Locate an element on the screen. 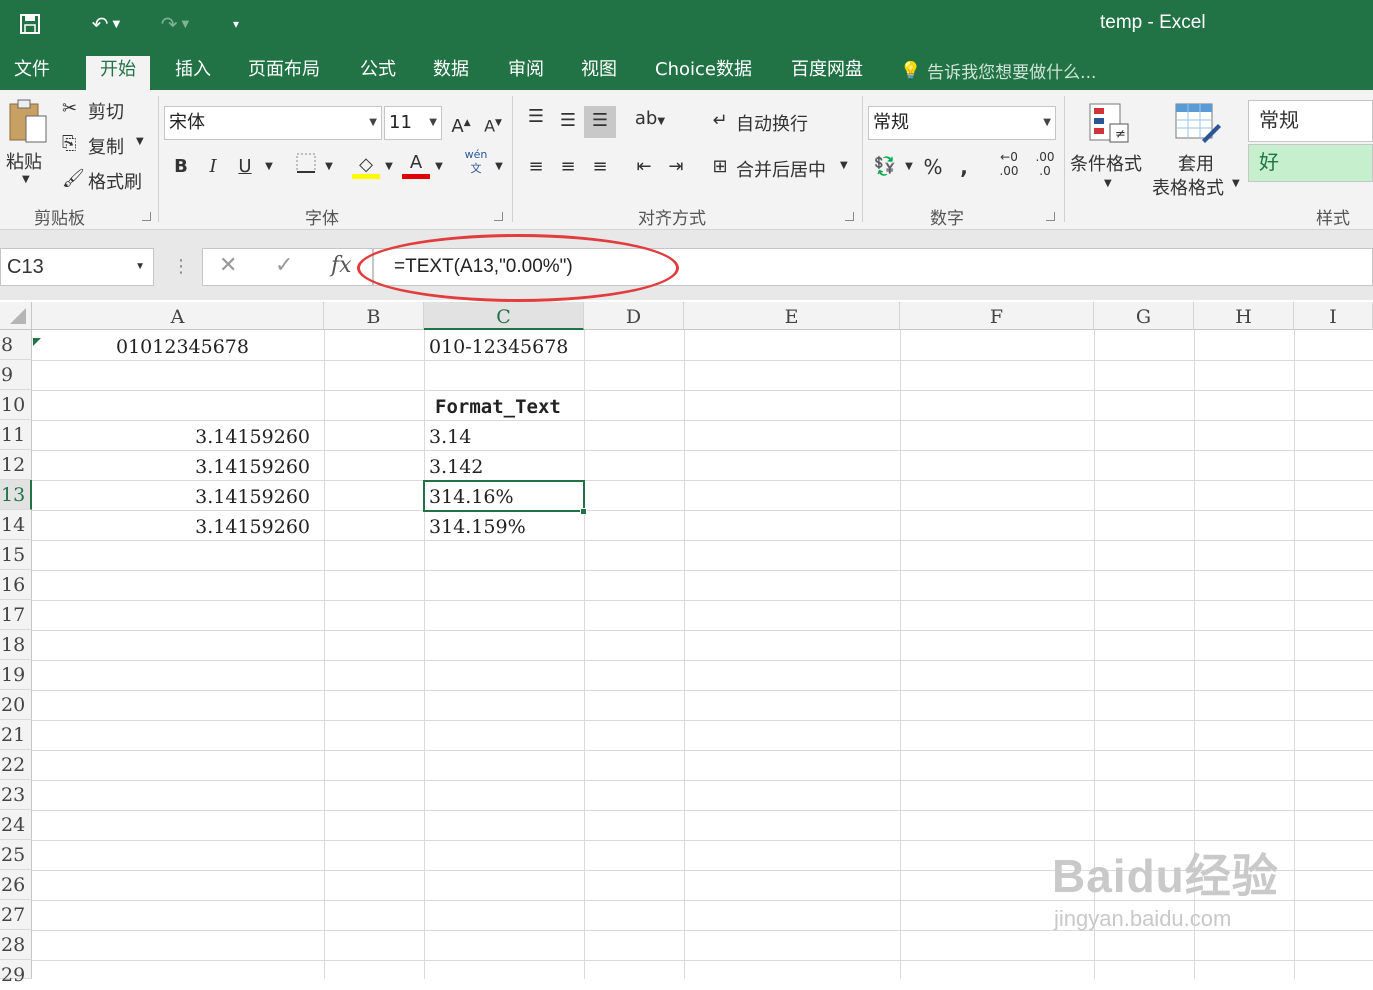  accounting-dropdown-icon: ▼ is located at coordinates (909, 167).